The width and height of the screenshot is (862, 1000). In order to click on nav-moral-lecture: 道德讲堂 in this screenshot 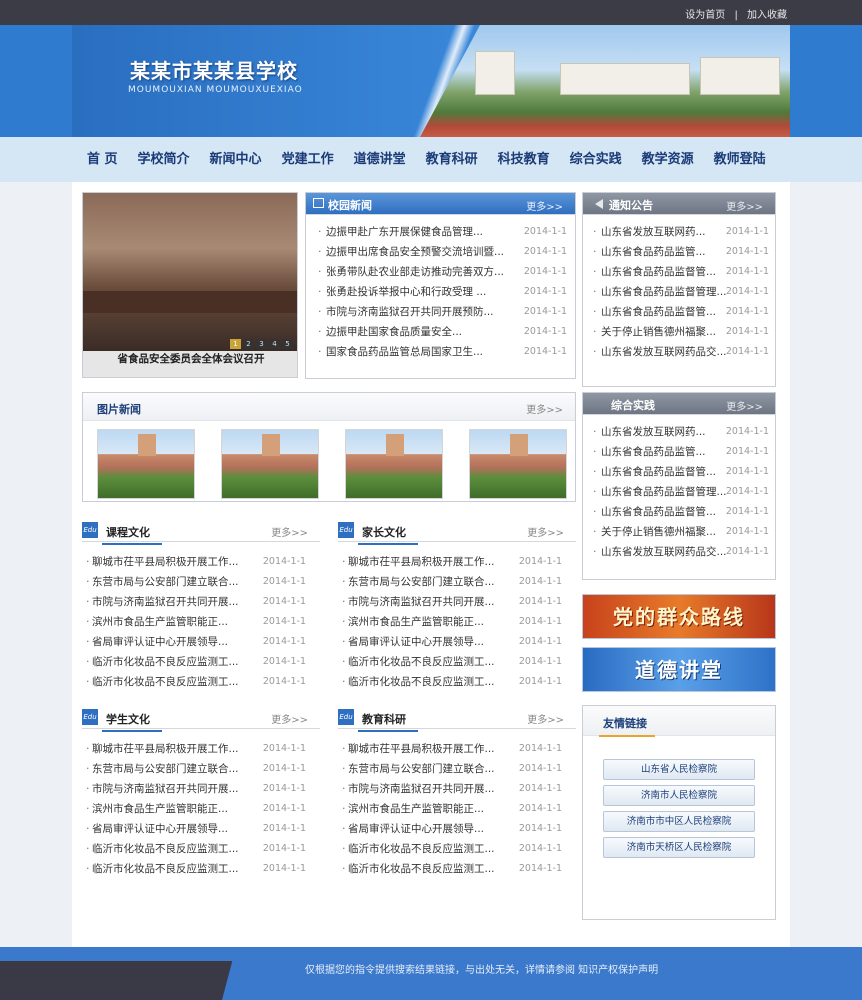, I will do `click(380, 159)`.